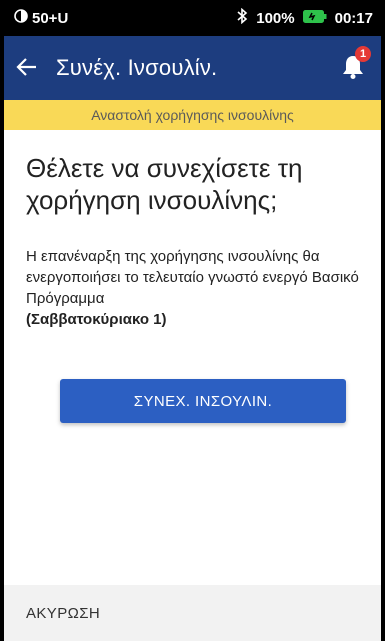 The image size is (385, 641). What do you see at coordinates (137, 67) in the screenshot?
I see `page-title: Συνέχ. Ινσουλίν.` at bounding box center [137, 67].